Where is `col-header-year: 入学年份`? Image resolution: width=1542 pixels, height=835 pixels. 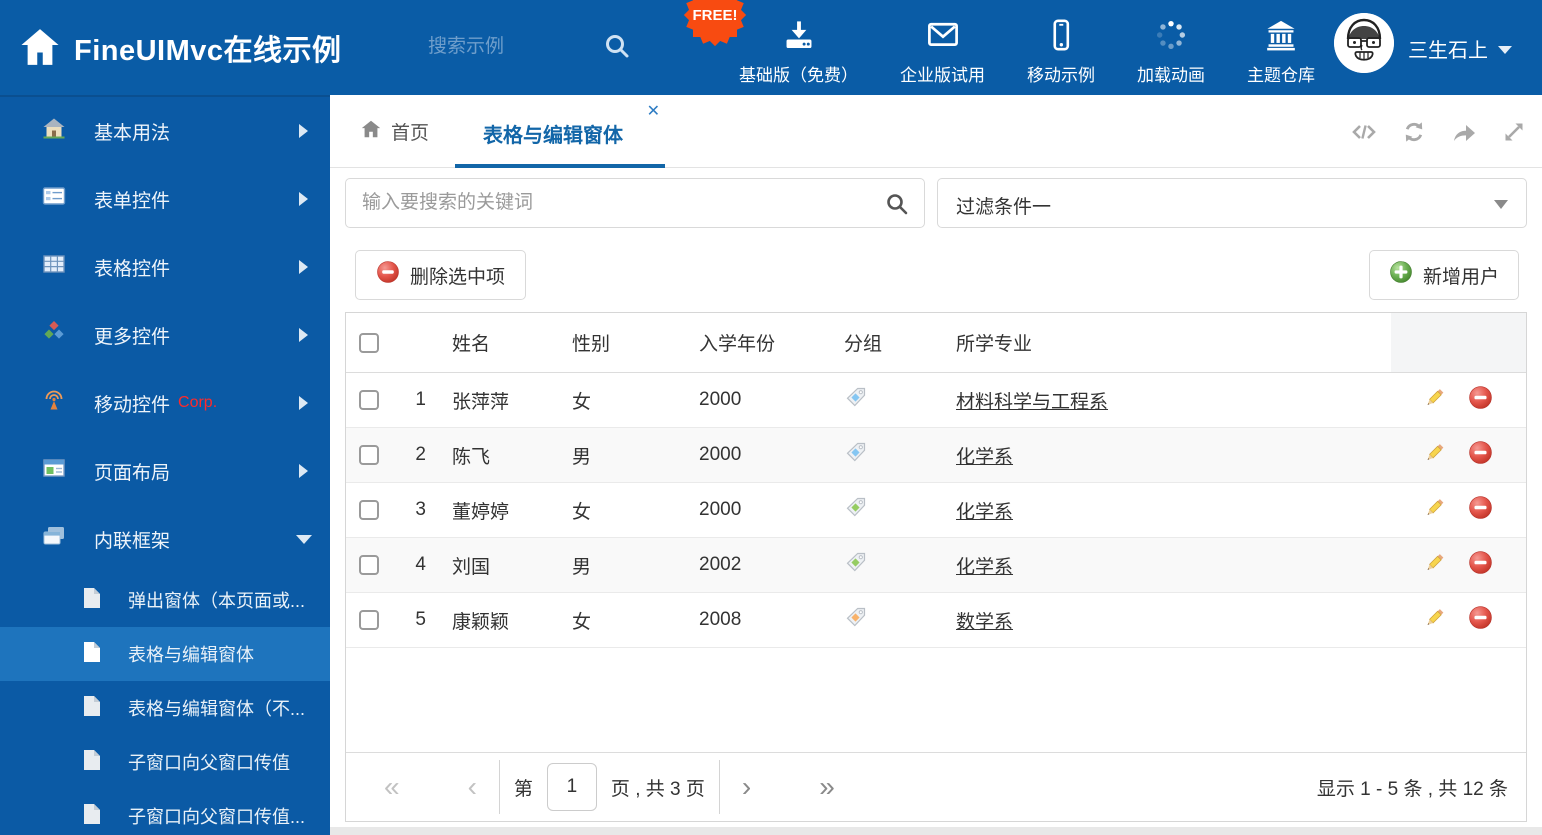 col-header-year: 入学年份 is located at coordinates (751, 342).